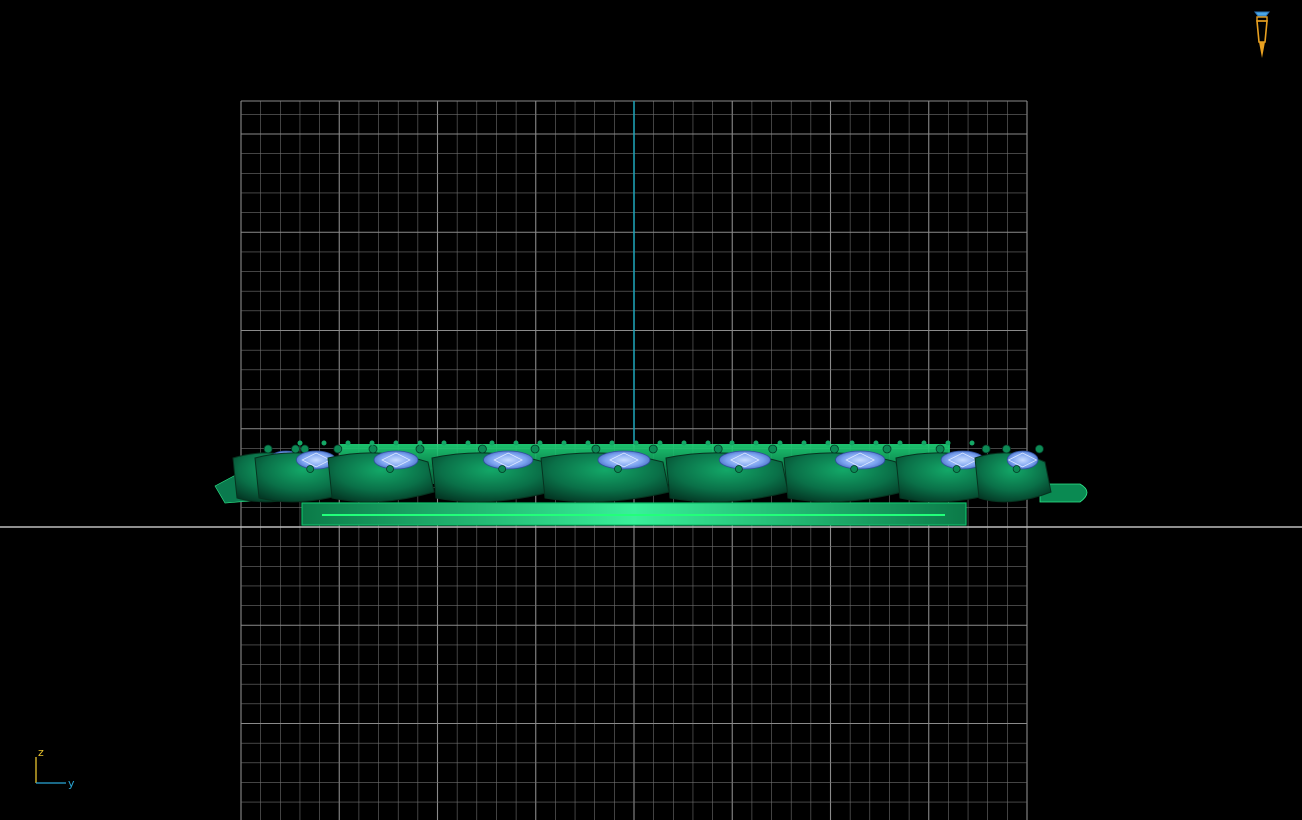  I want to click on axis-triad: z y, so click(55, 768).